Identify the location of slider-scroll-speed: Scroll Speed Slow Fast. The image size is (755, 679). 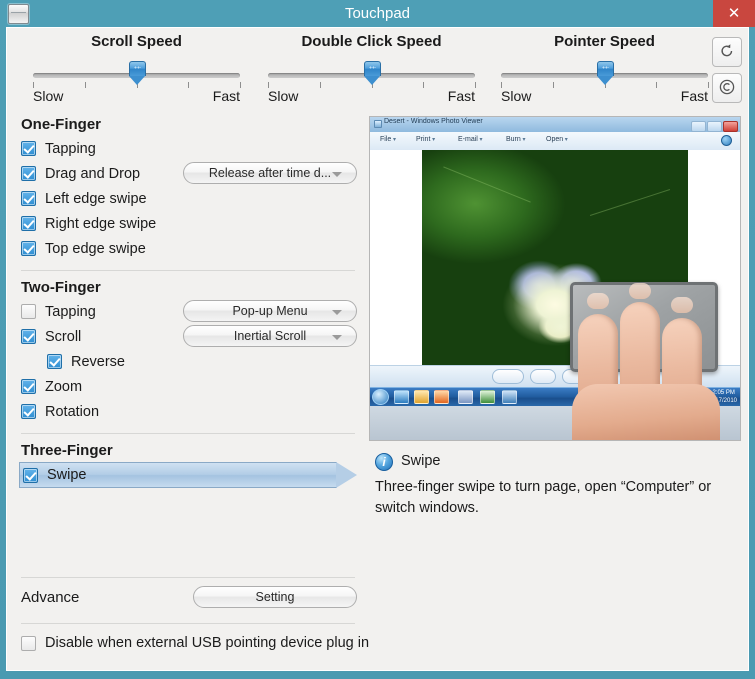
(136, 70).